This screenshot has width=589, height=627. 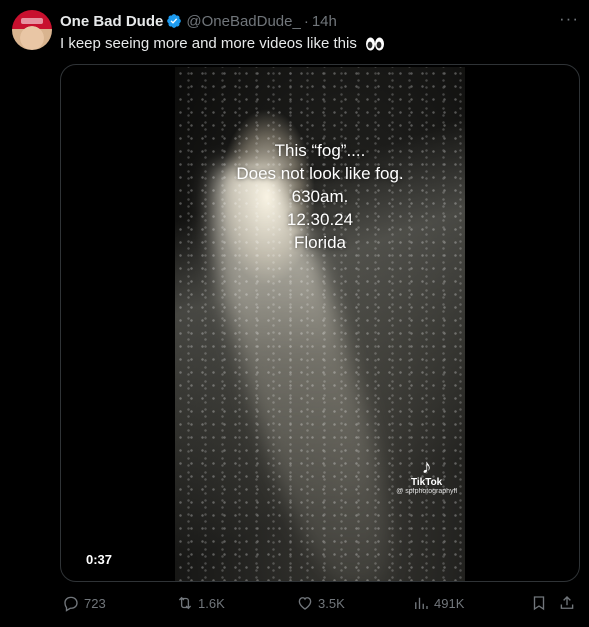 What do you see at coordinates (243, 21) in the screenshot?
I see `author-handle: @OneBadDude_` at bounding box center [243, 21].